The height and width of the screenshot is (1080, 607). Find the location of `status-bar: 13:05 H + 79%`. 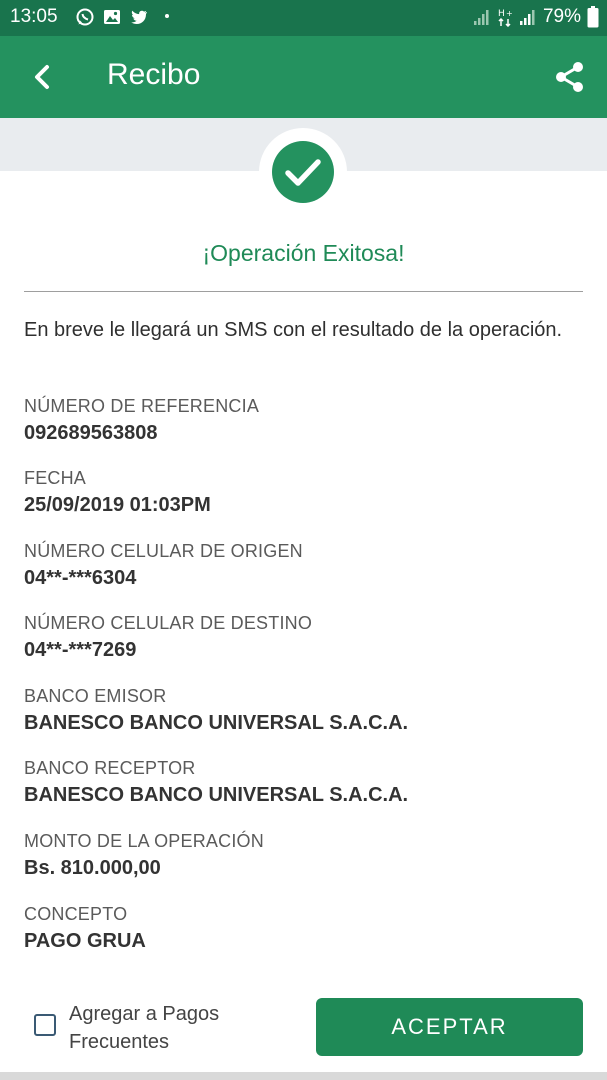

status-bar: 13:05 H + 79% is located at coordinates (303, 18).